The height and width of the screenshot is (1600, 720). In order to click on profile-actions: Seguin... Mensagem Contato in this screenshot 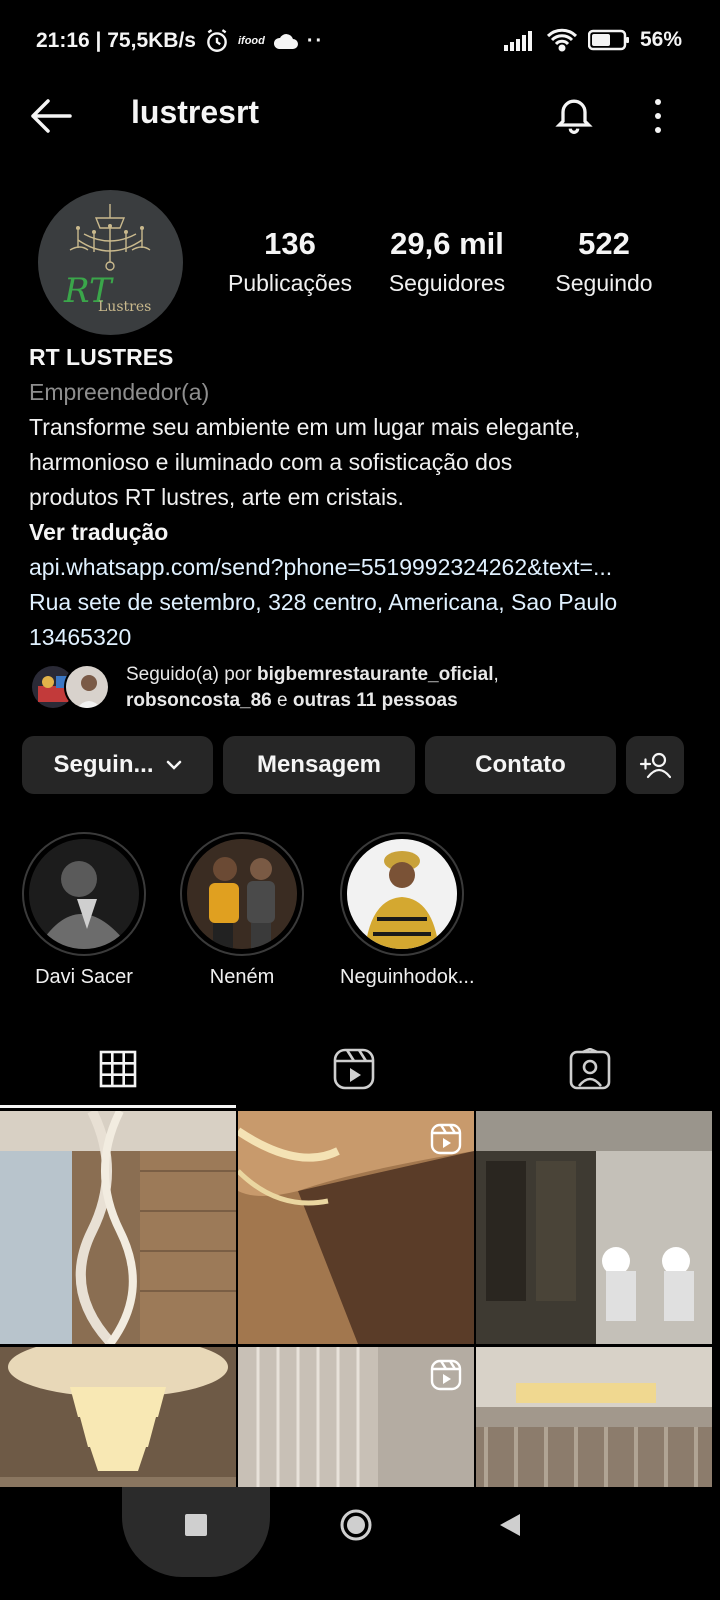, I will do `click(353, 765)`.